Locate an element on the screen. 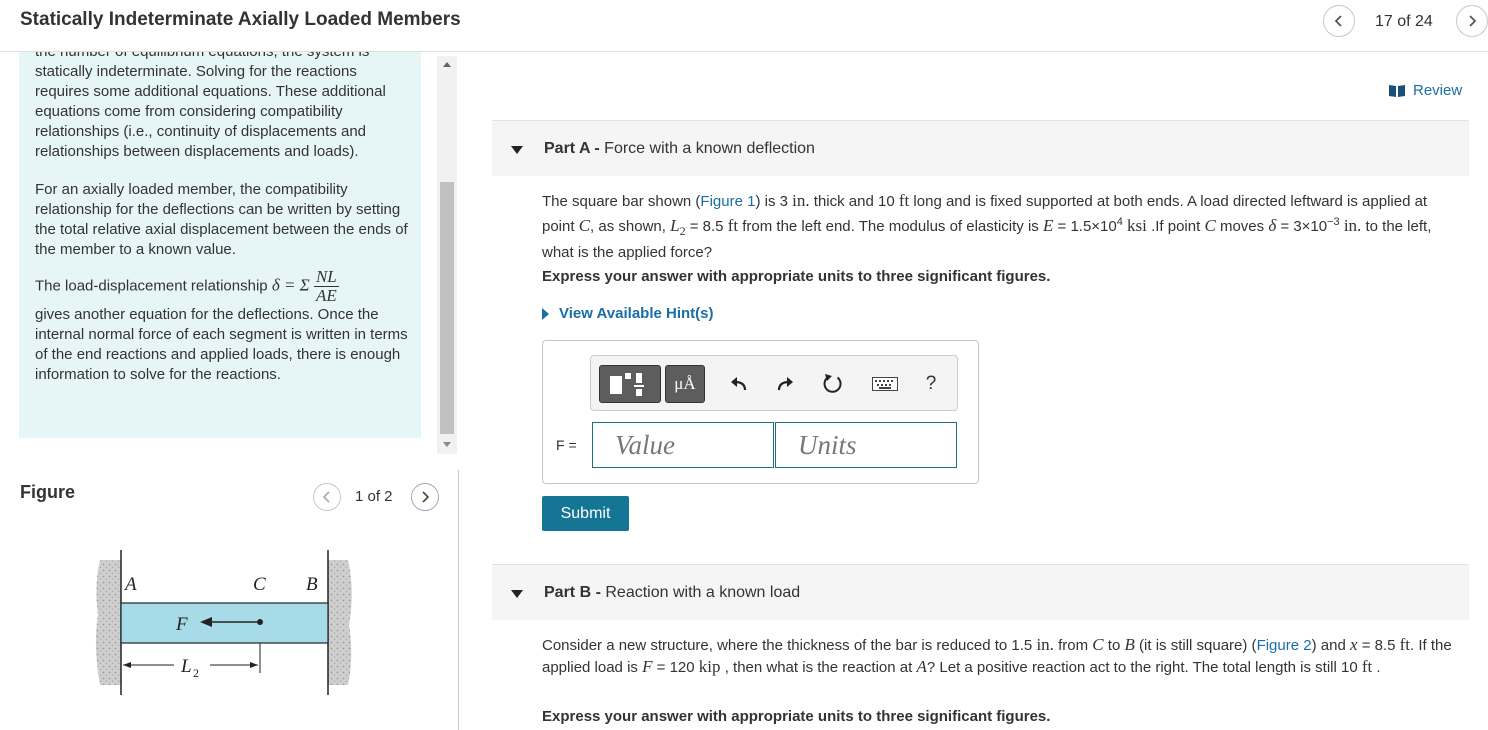 This screenshot has height=730, width=1488. templates-button is located at coordinates (630, 384).